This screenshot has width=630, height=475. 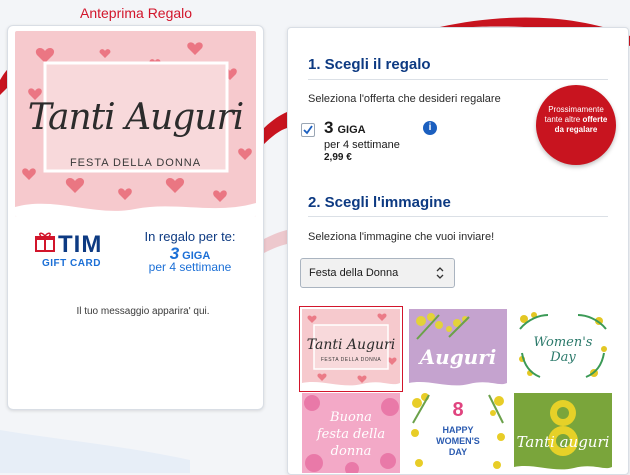 I want to click on step2-hint: Seleziona l'immagine che vuoi inviare!, so click(x=401, y=237).